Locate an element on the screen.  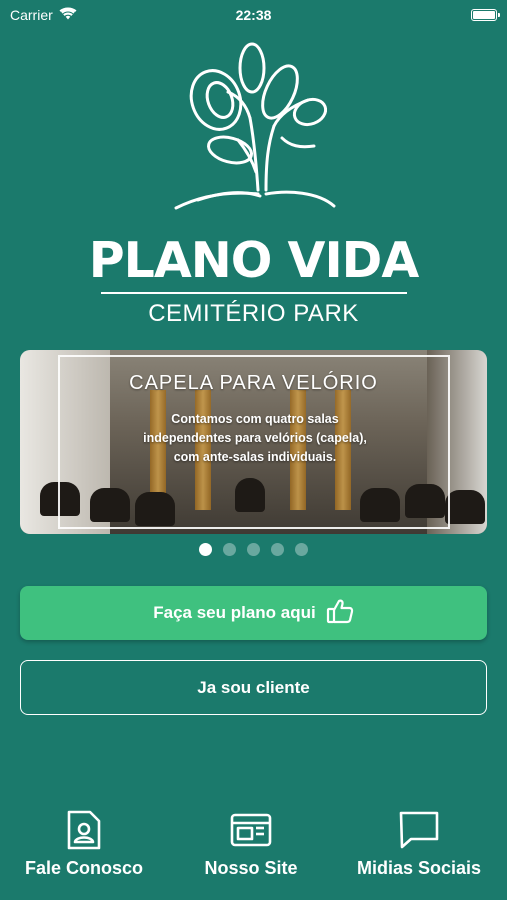
carrier-label: Carrier is located at coordinates (31, 15).